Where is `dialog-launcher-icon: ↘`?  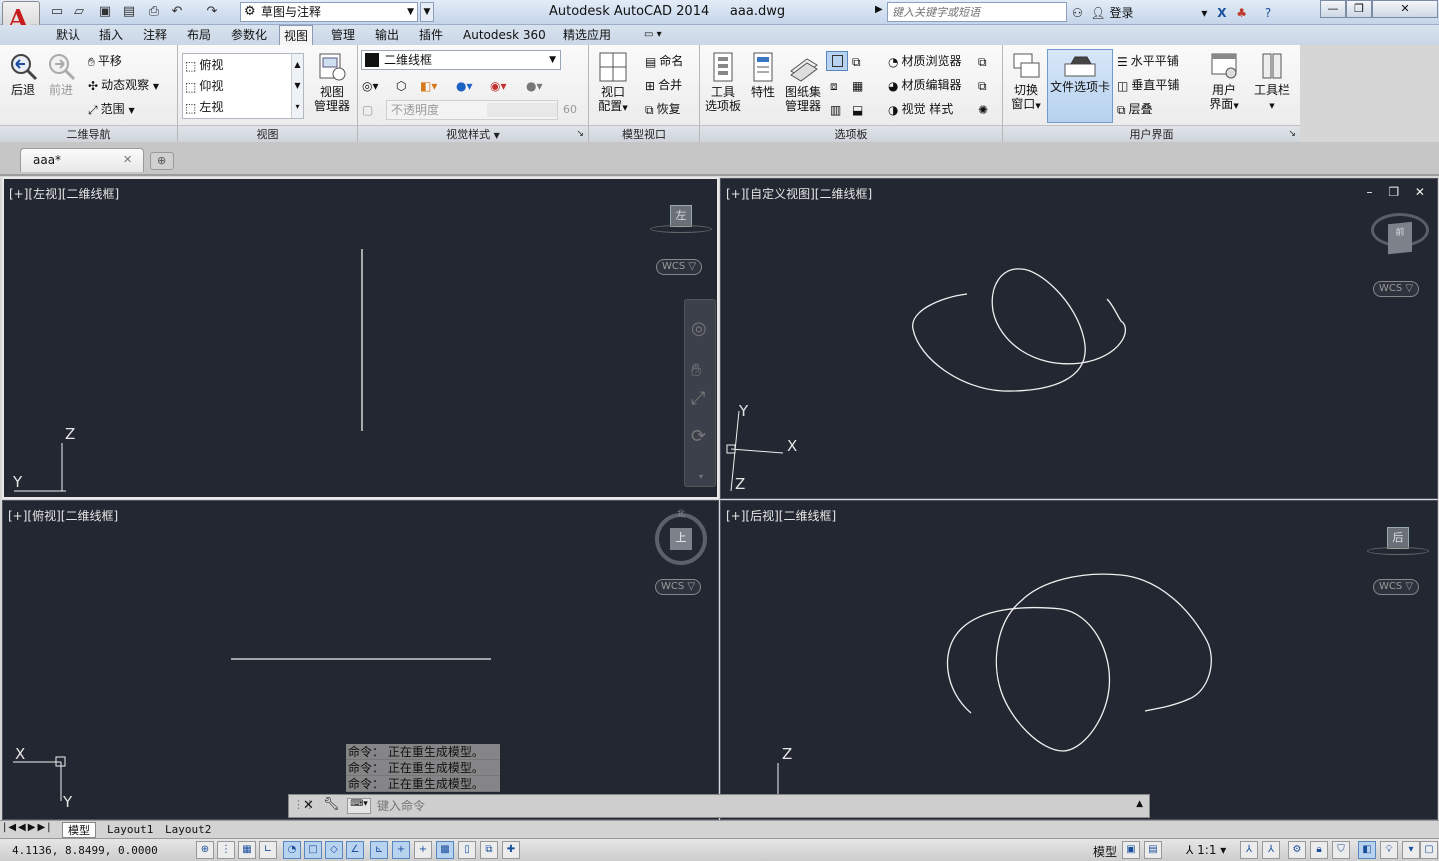
dialog-launcher-icon: ↘ is located at coordinates (1292, 134).